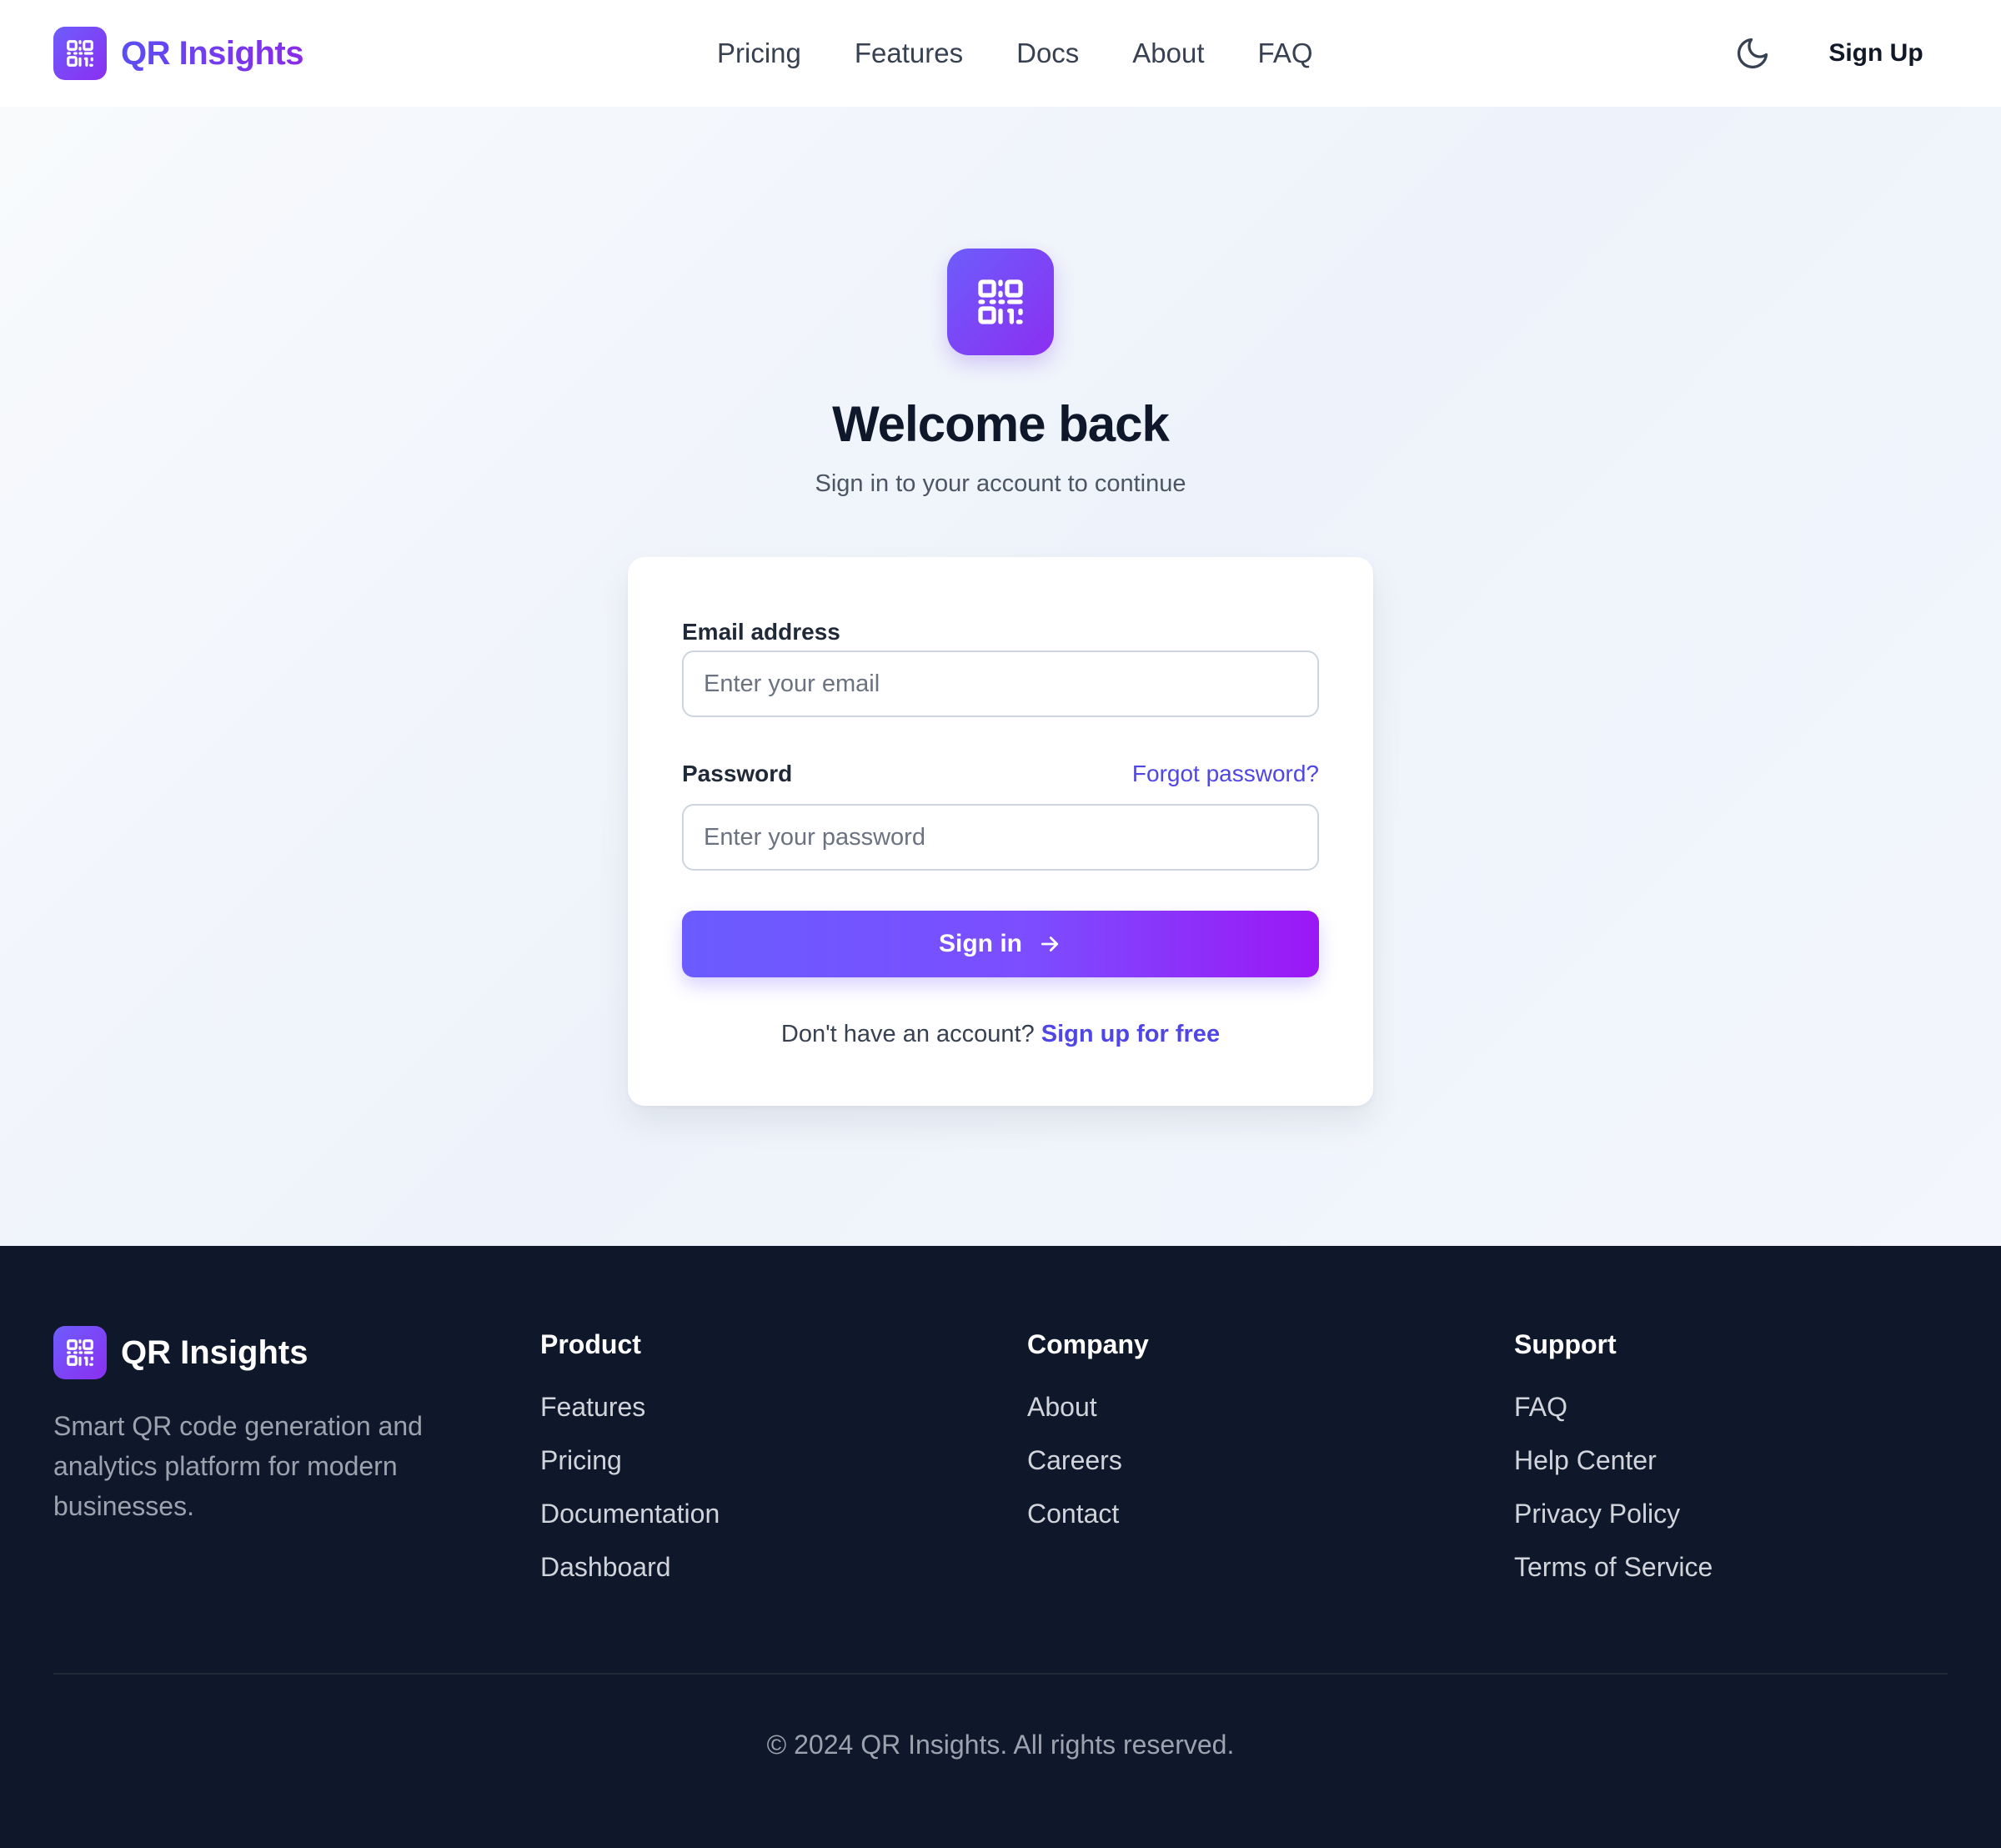 This screenshot has height=1848, width=2001. What do you see at coordinates (1613, 1460) in the screenshot?
I see `footer-link-help-center: Help Center` at bounding box center [1613, 1460].